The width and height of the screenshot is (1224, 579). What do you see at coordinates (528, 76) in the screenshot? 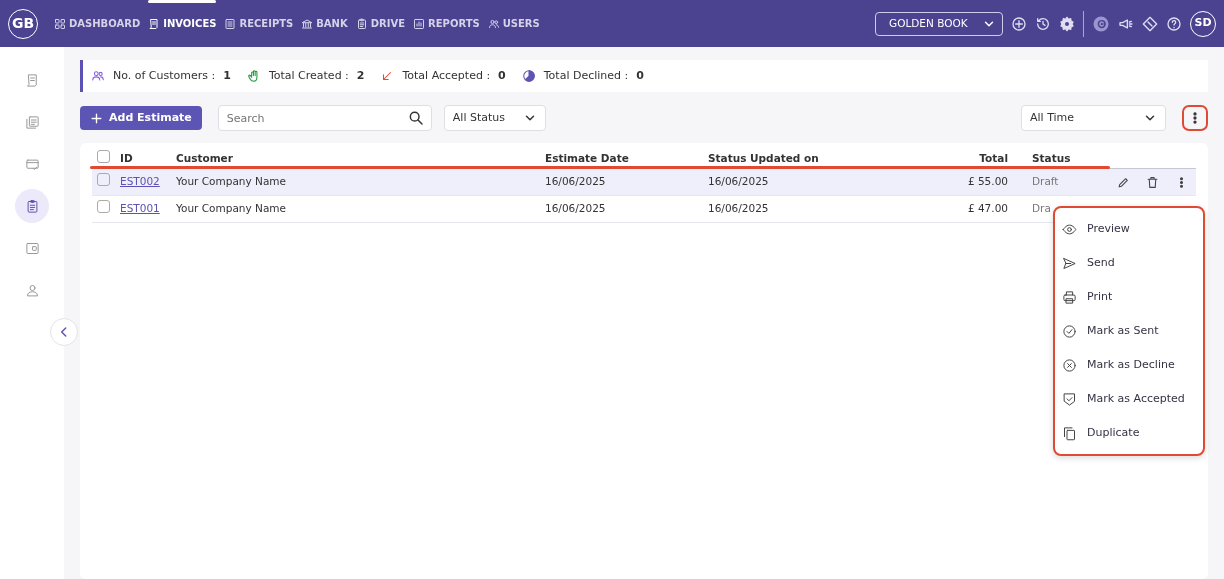
I see `pie-icon` at bounding box center [528, 76].